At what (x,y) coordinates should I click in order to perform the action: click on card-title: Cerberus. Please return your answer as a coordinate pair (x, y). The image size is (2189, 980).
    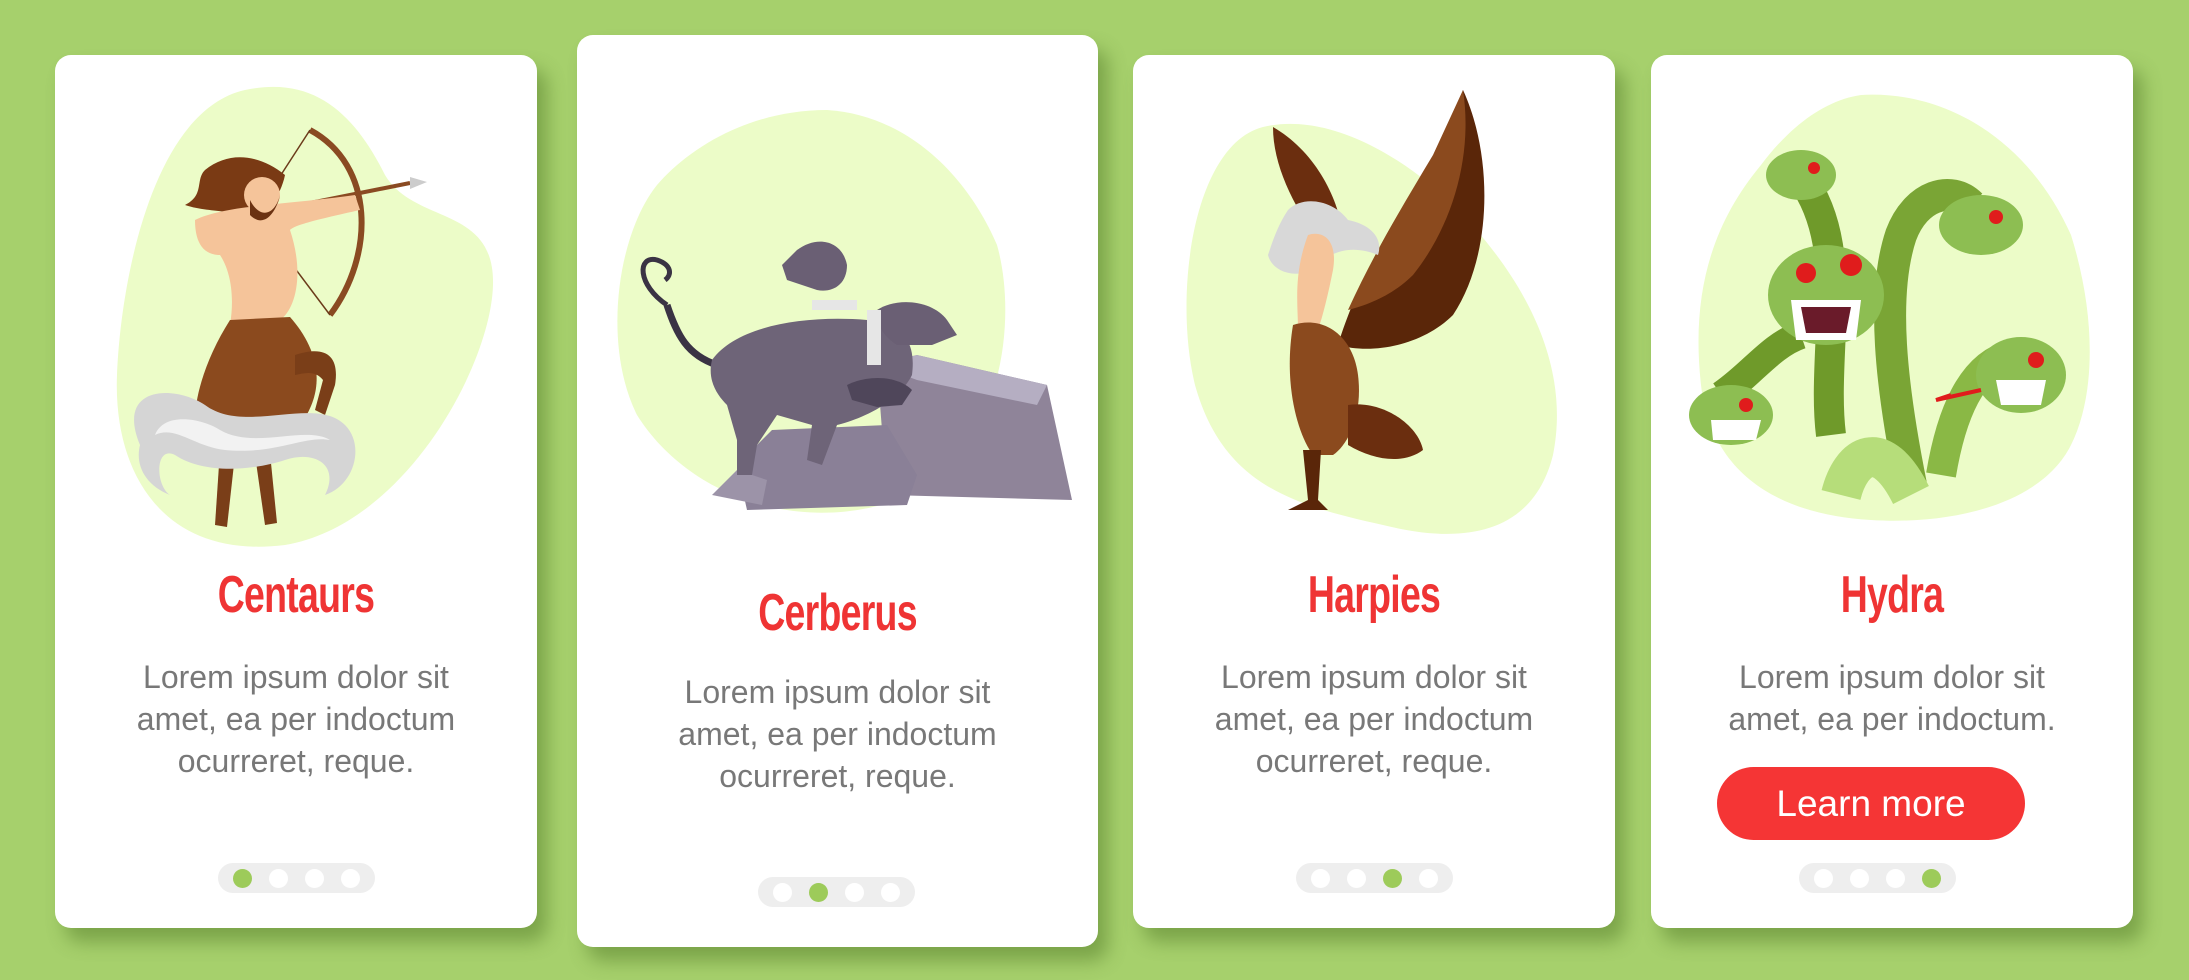
    Looking at the image, I should click on (837, 613).